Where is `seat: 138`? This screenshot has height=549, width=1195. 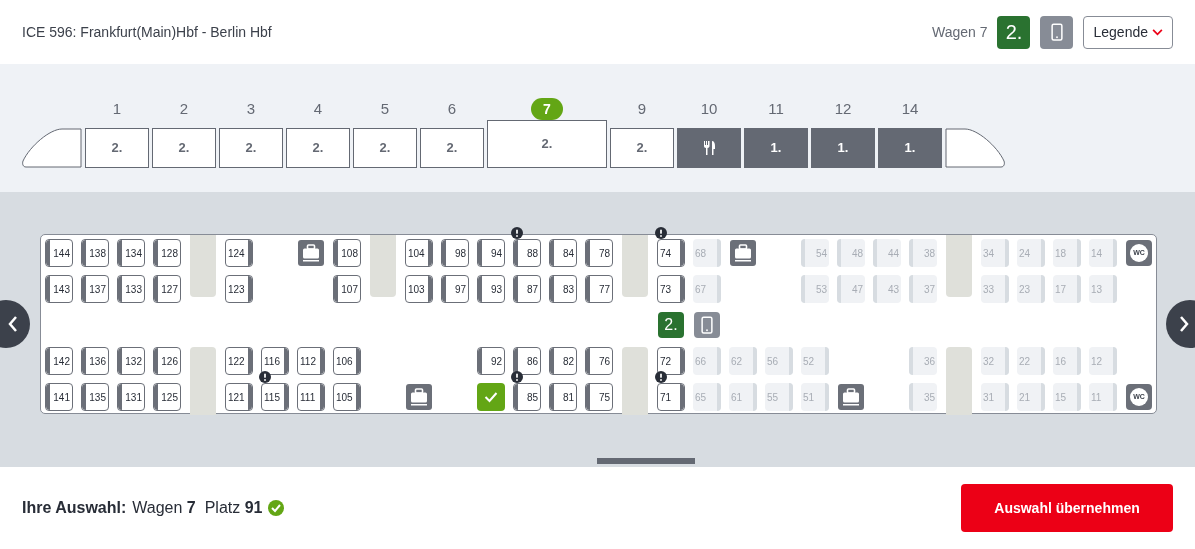 seat: 138 is located at coordinates (95, 253).